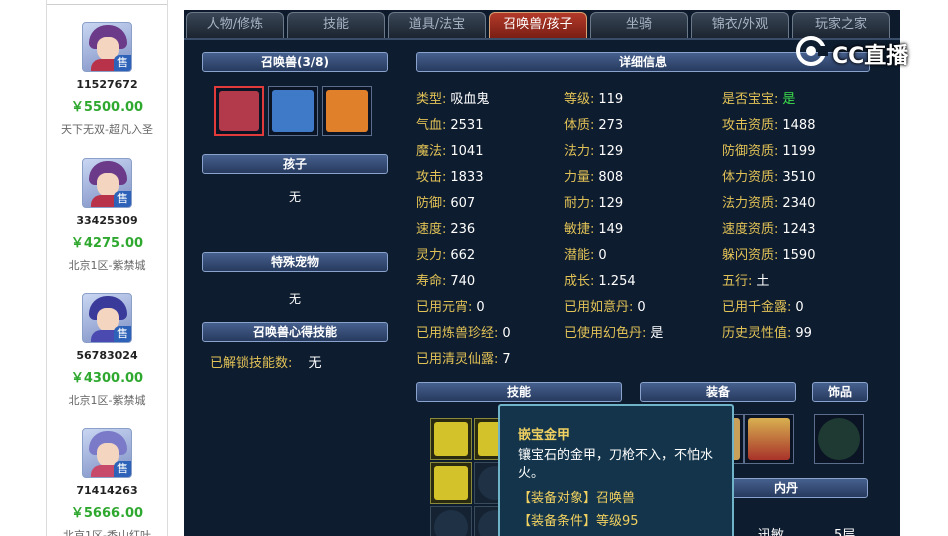 This screenshot has width=948, height=536. Describe the element at coordinates (431, 125) in the screenshot. I see `attribute-label: 气血:` at that location.